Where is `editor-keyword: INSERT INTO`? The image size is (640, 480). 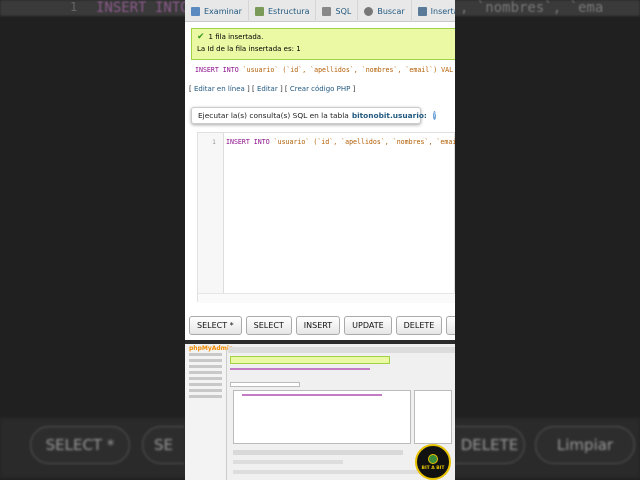
editor-keyword: INSERT INTO is located at coordinates (250, 142).